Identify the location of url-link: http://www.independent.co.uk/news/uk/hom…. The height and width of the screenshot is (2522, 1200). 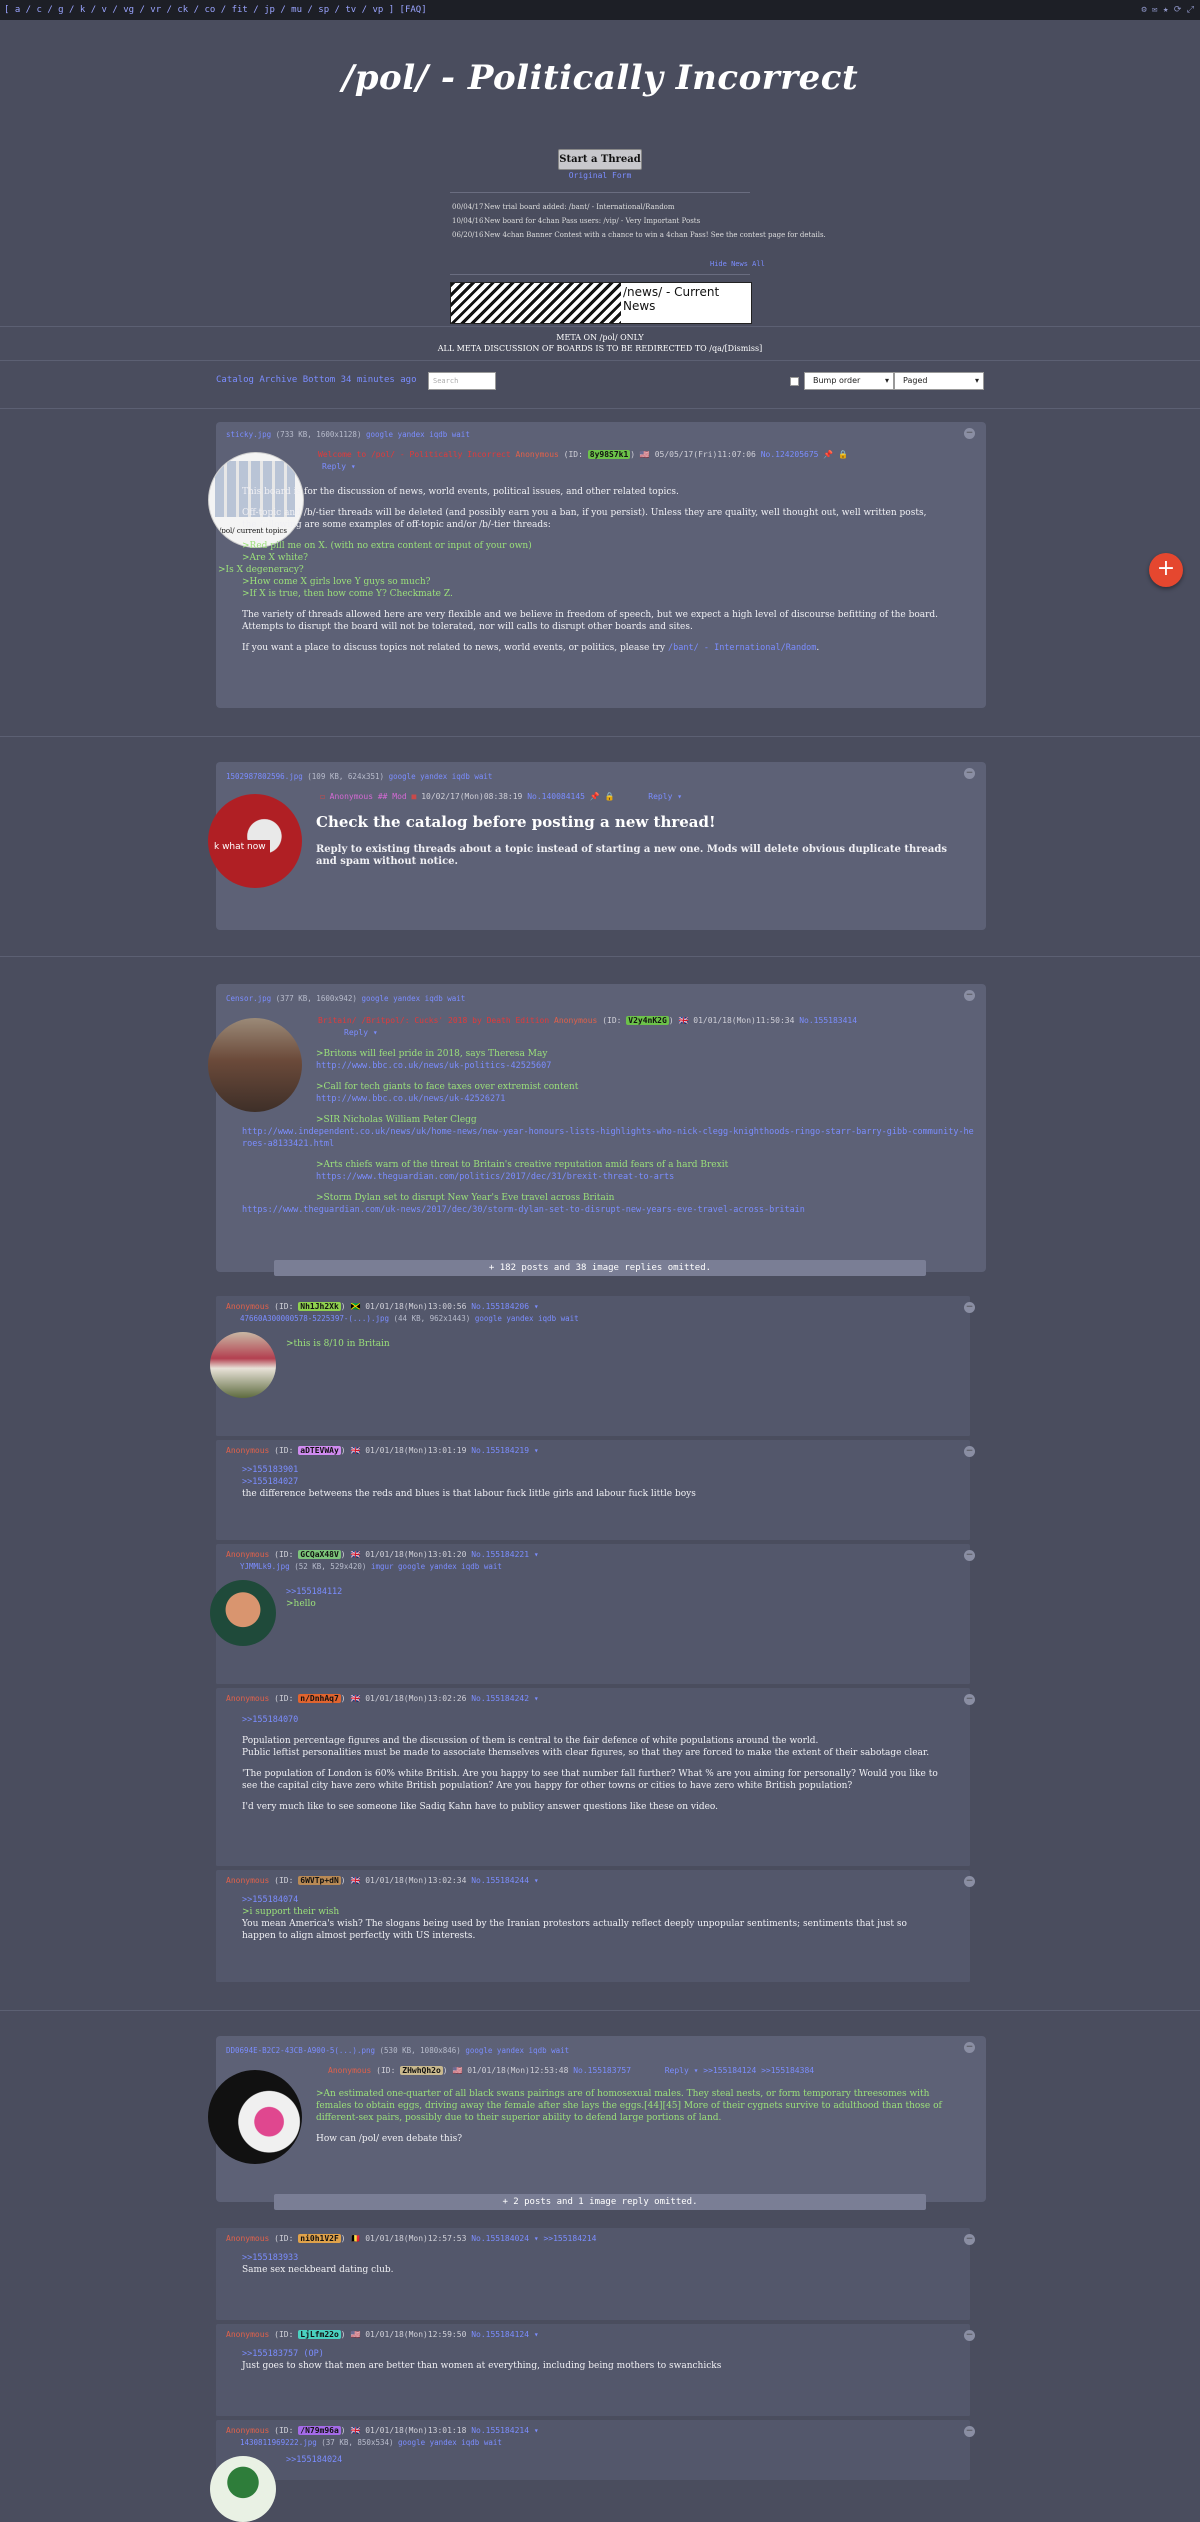
(609, 1138).